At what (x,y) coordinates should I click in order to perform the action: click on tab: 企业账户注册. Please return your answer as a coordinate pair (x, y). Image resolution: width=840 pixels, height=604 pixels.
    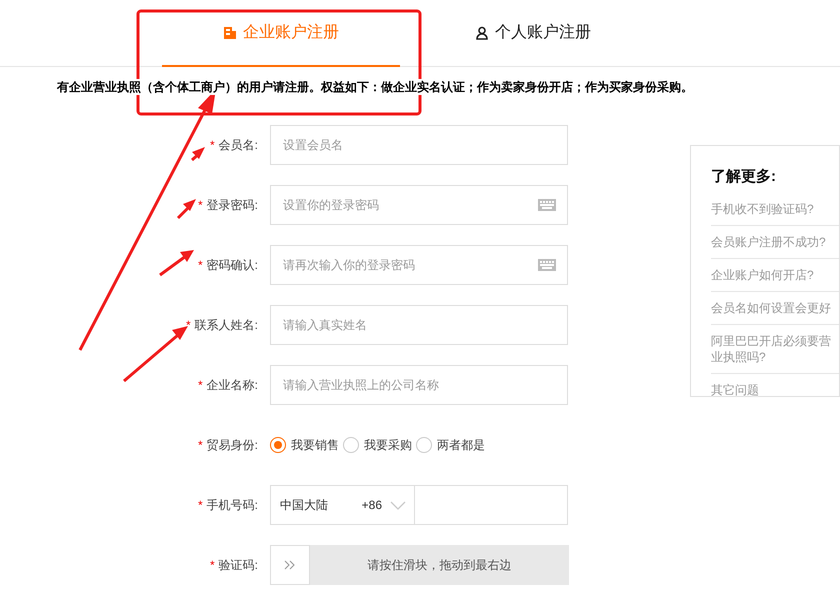
    Looking at the image, I should click on (281, 33).